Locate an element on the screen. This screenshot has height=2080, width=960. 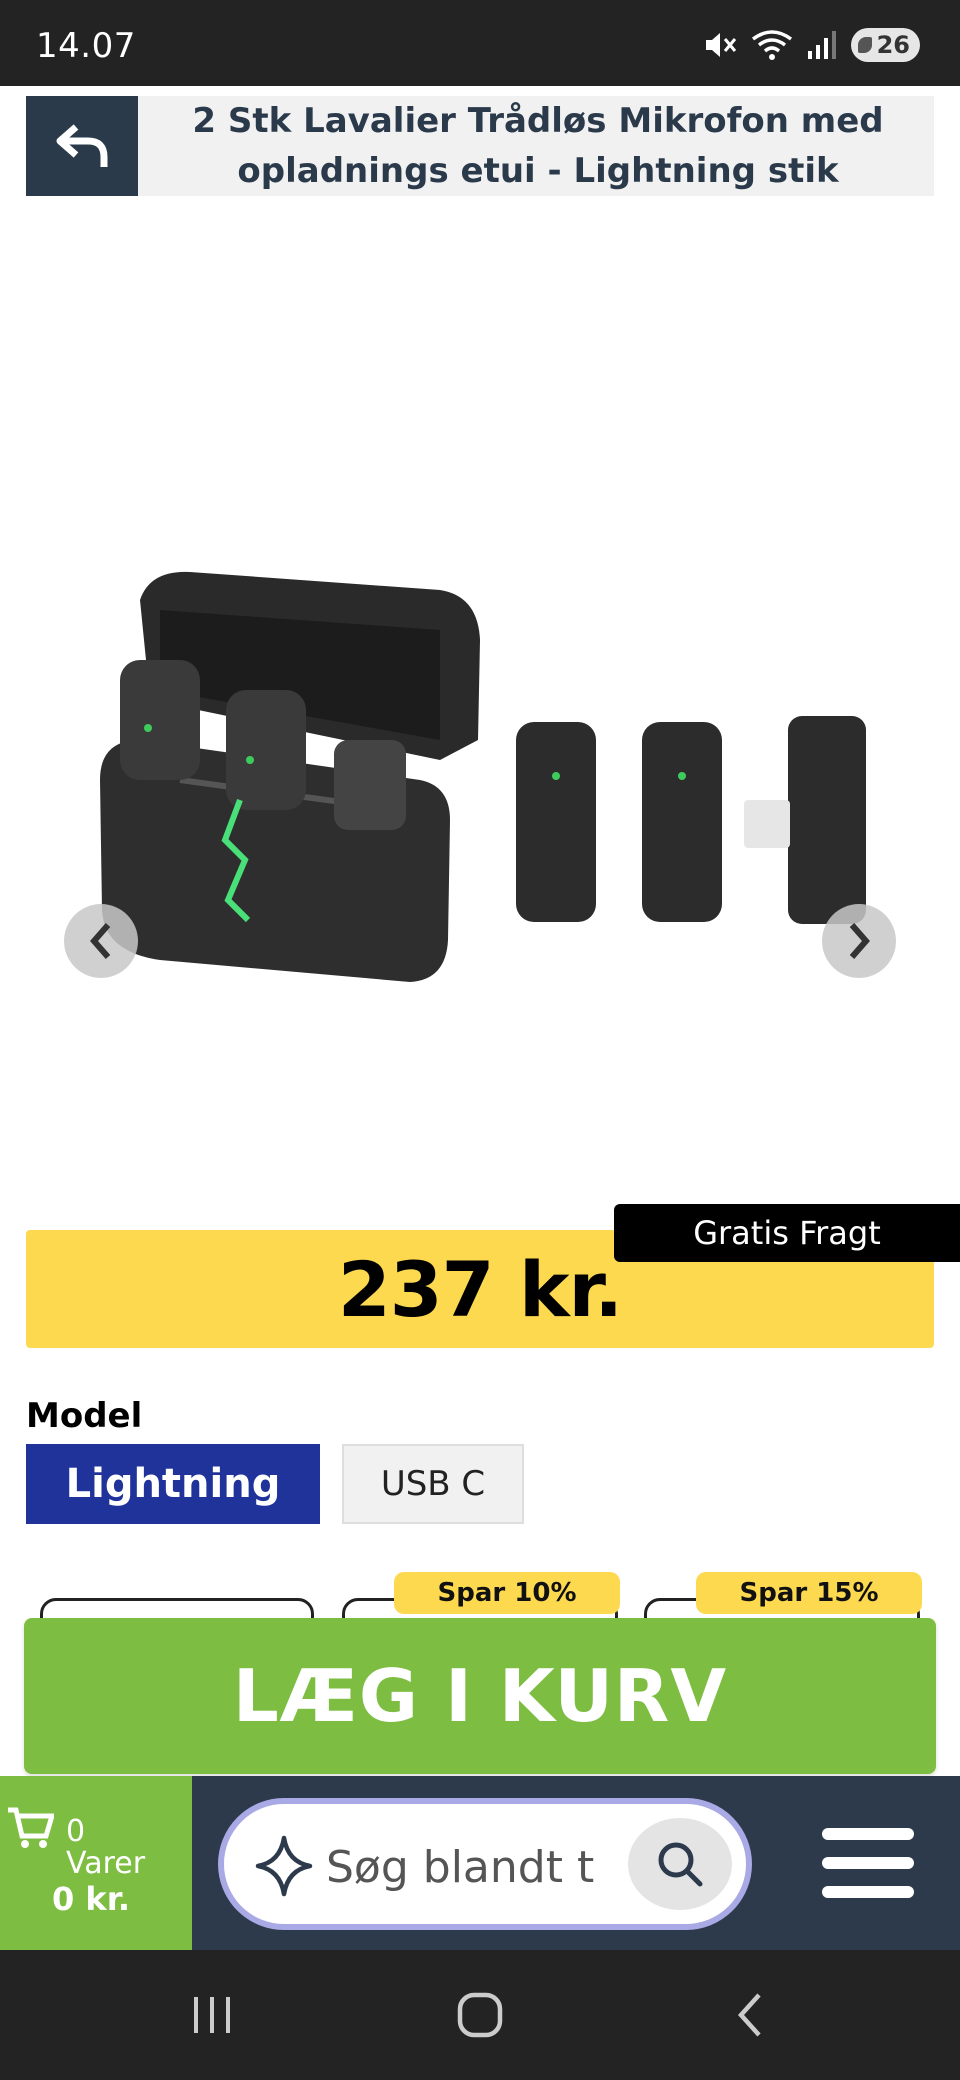
model-option-usb-c: USB C is located at coordinates (433, 1484).